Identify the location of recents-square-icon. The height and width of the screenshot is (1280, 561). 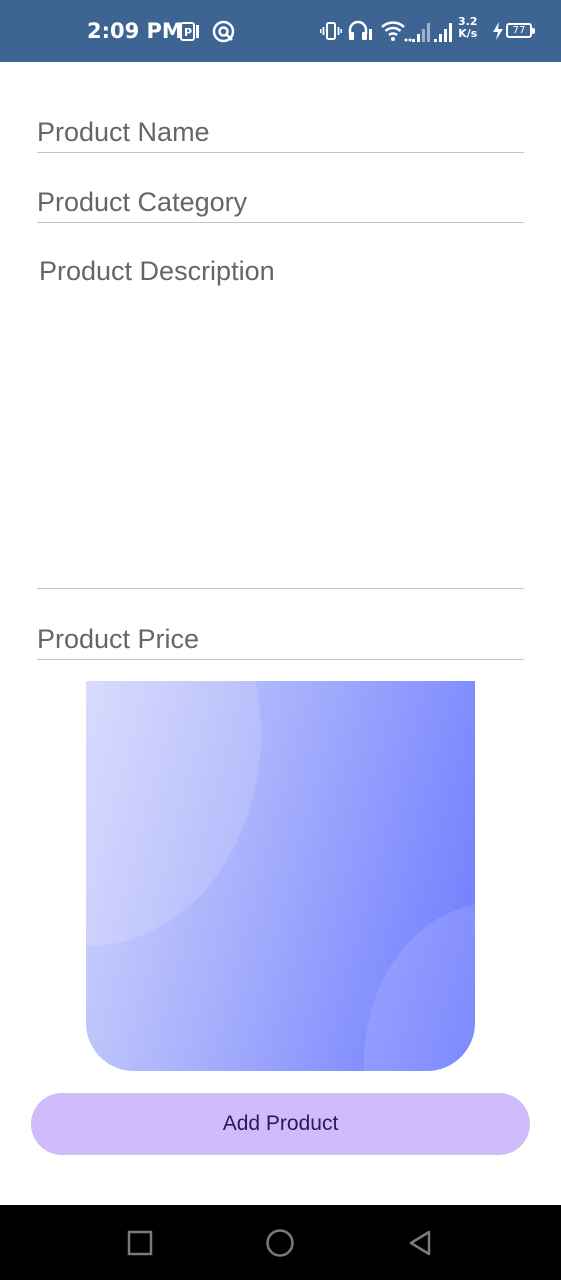
(140, 1242).